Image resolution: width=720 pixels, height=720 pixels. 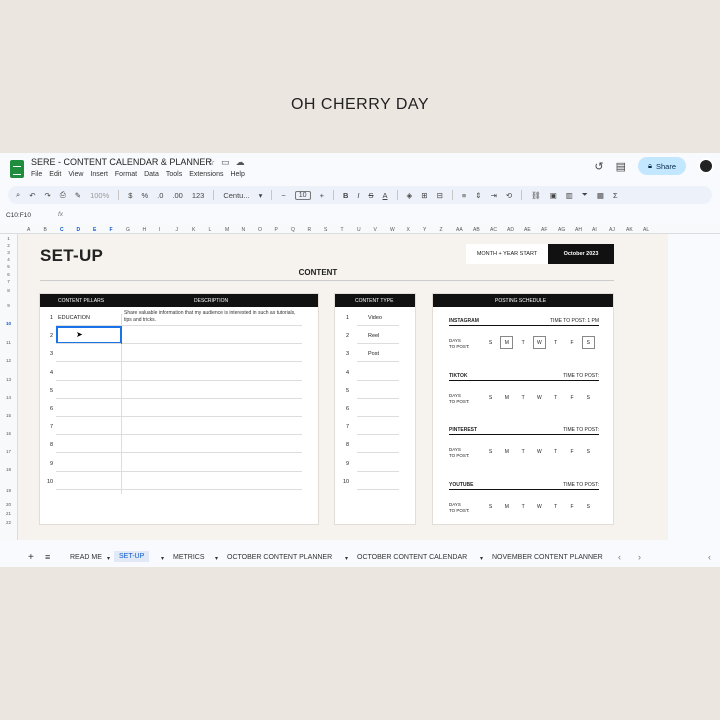 What do you see at coordinates (8, 266) in the screenshot?
I see `row-header: 5` at bounding box center [8, 266].